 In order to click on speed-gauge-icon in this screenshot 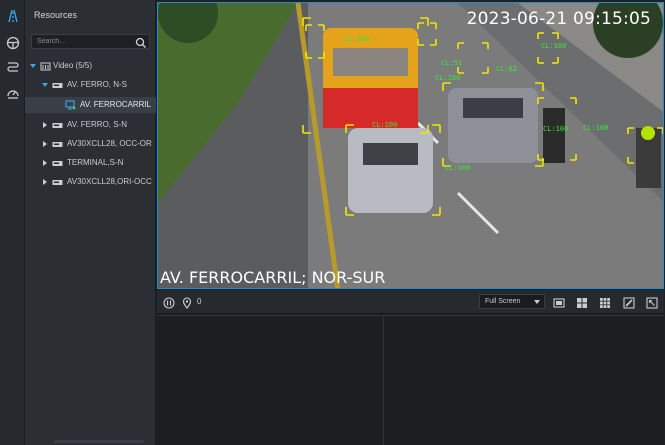, I will do `click(12, 92)`.